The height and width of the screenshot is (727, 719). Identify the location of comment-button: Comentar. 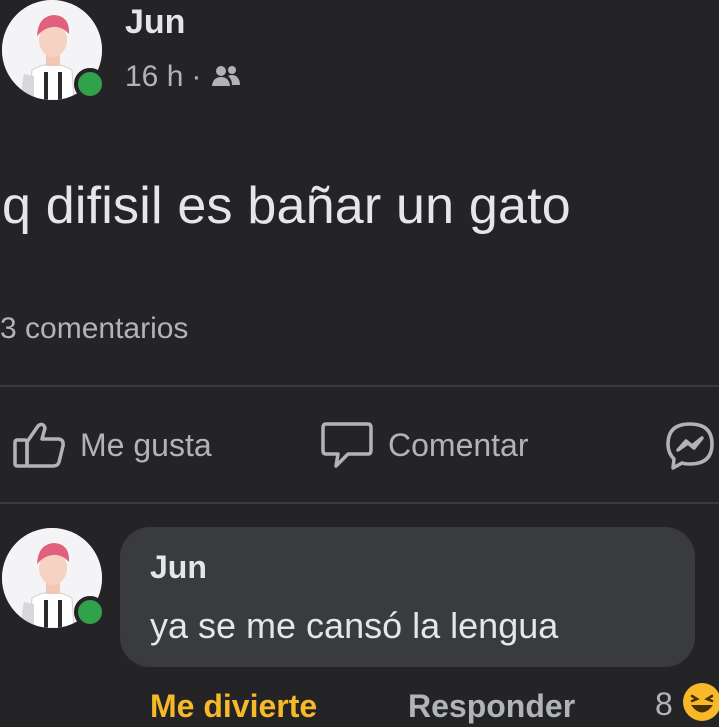
(424, 445).